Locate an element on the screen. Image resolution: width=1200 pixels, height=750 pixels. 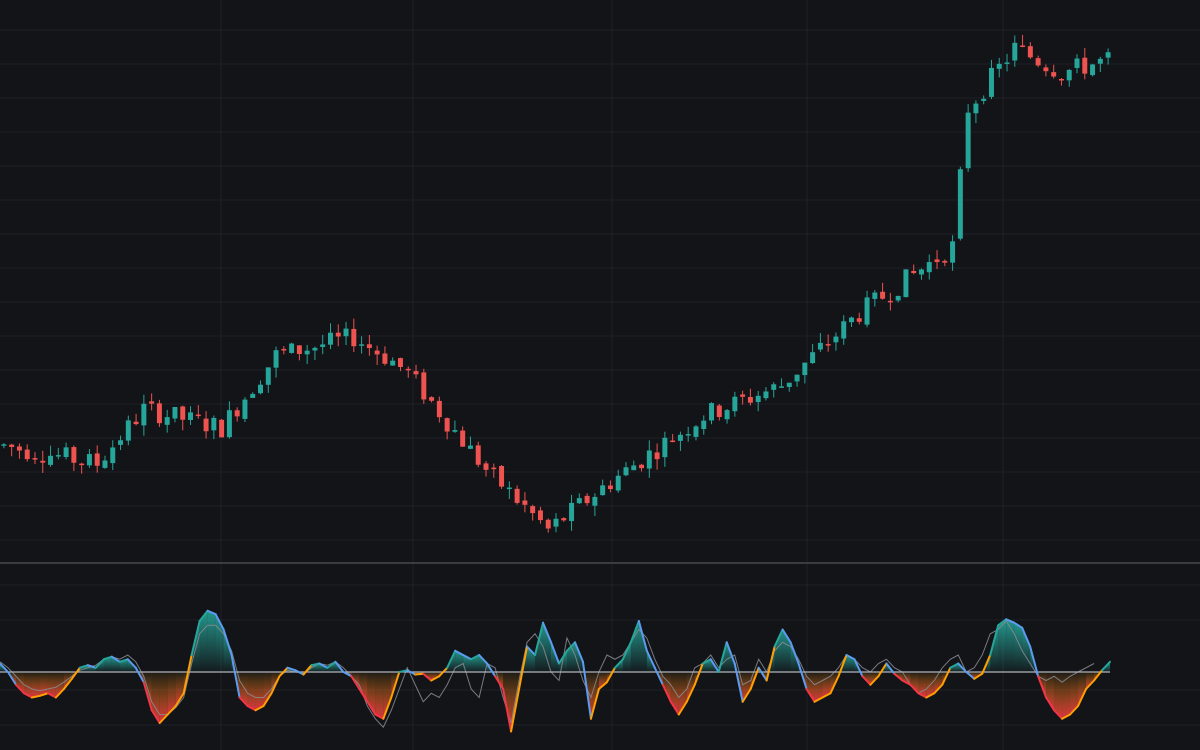
oscillator-fill-positive is located at coordinates (211, 641).